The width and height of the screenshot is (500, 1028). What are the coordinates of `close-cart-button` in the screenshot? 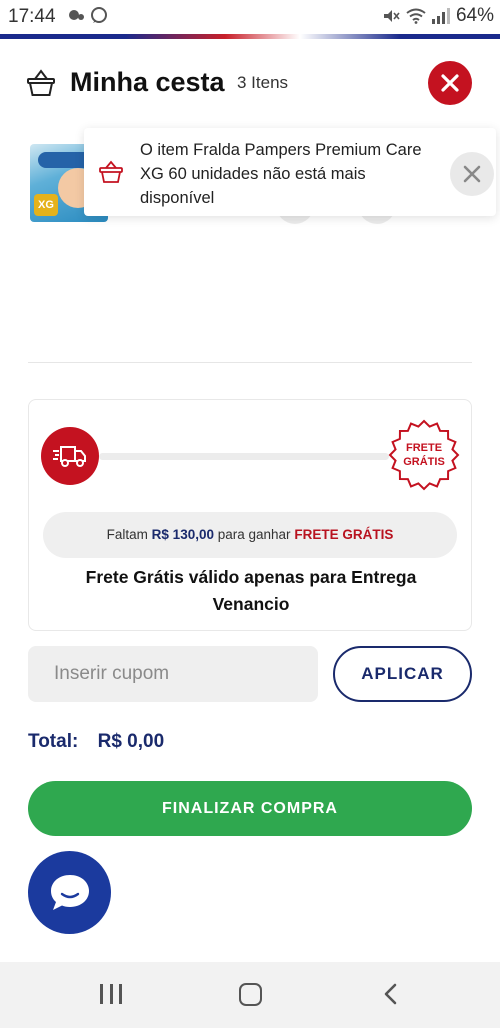 It's located at (450, 83).